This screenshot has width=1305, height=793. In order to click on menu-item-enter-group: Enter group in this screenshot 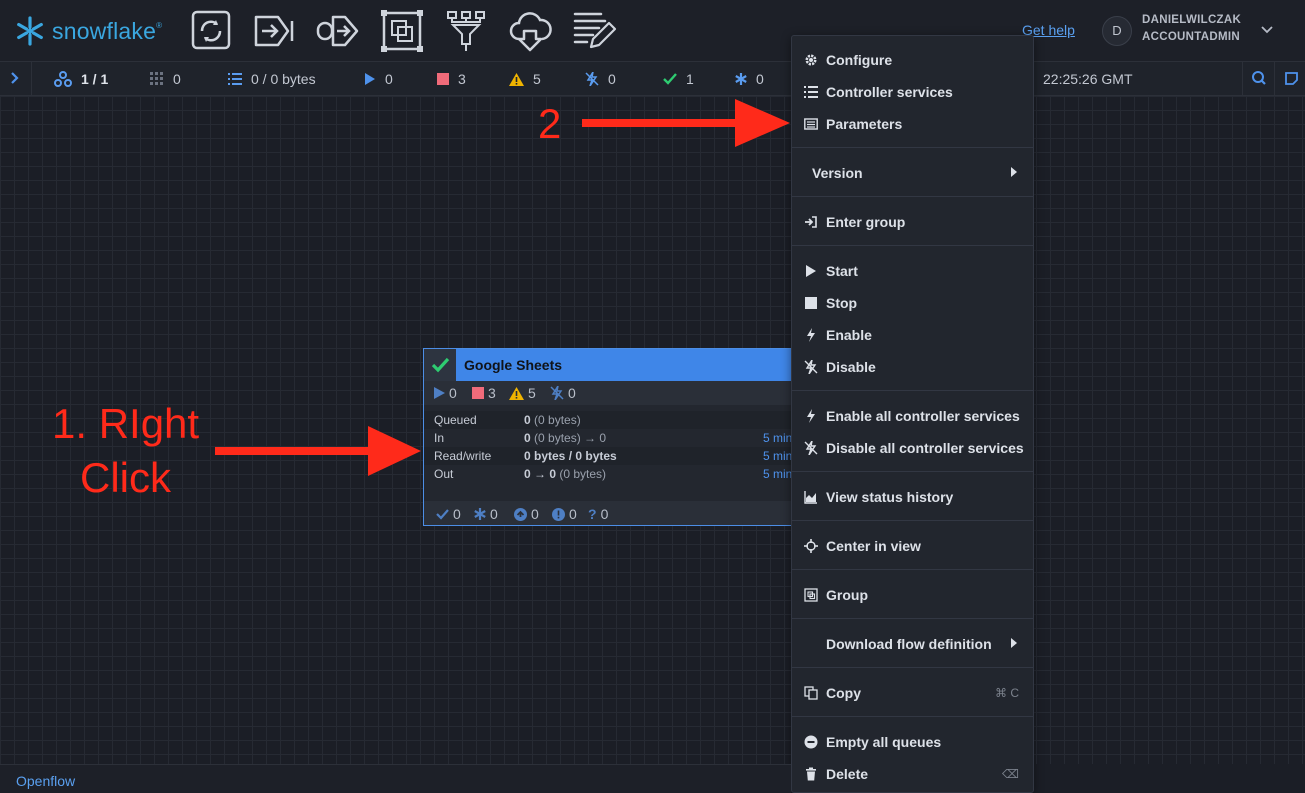, I will do `click(912, 222)`.